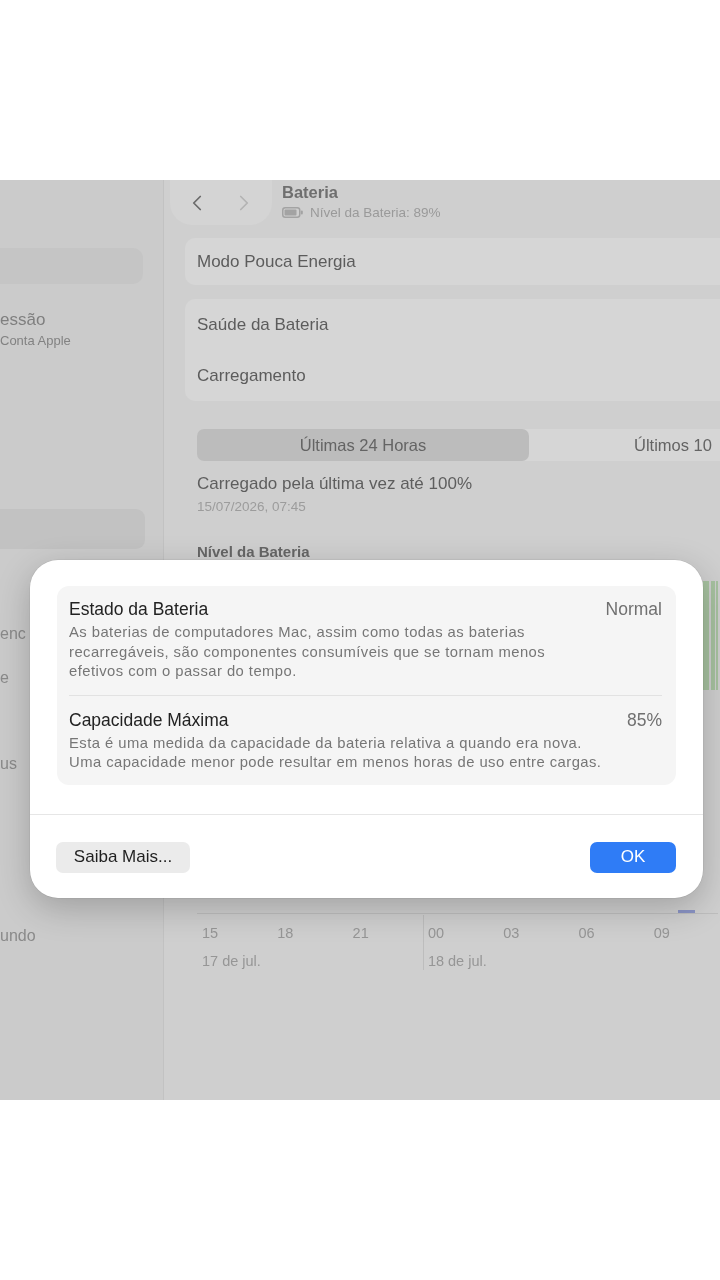  I want to click on settings-row: Modo Pouca Energia, so click(452, 261).